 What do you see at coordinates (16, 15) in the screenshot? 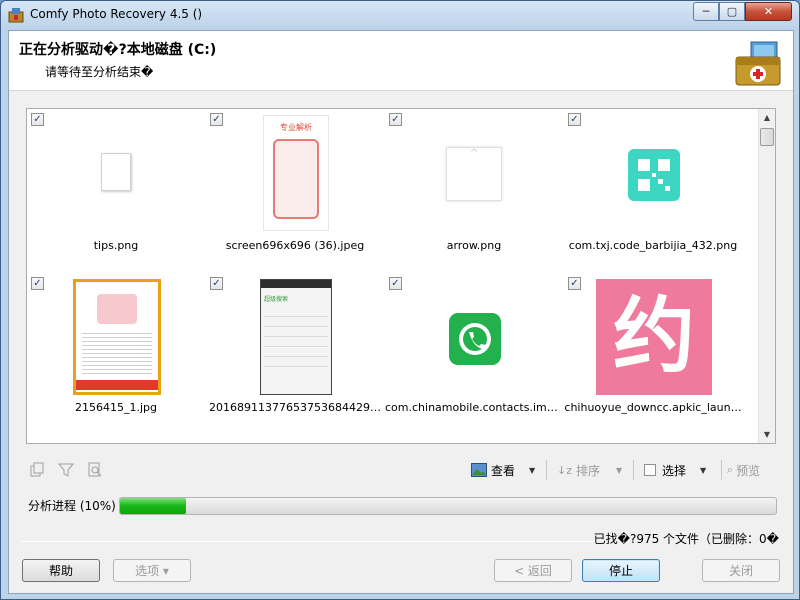
I see `app-icon` at bounding box center [16, 15].